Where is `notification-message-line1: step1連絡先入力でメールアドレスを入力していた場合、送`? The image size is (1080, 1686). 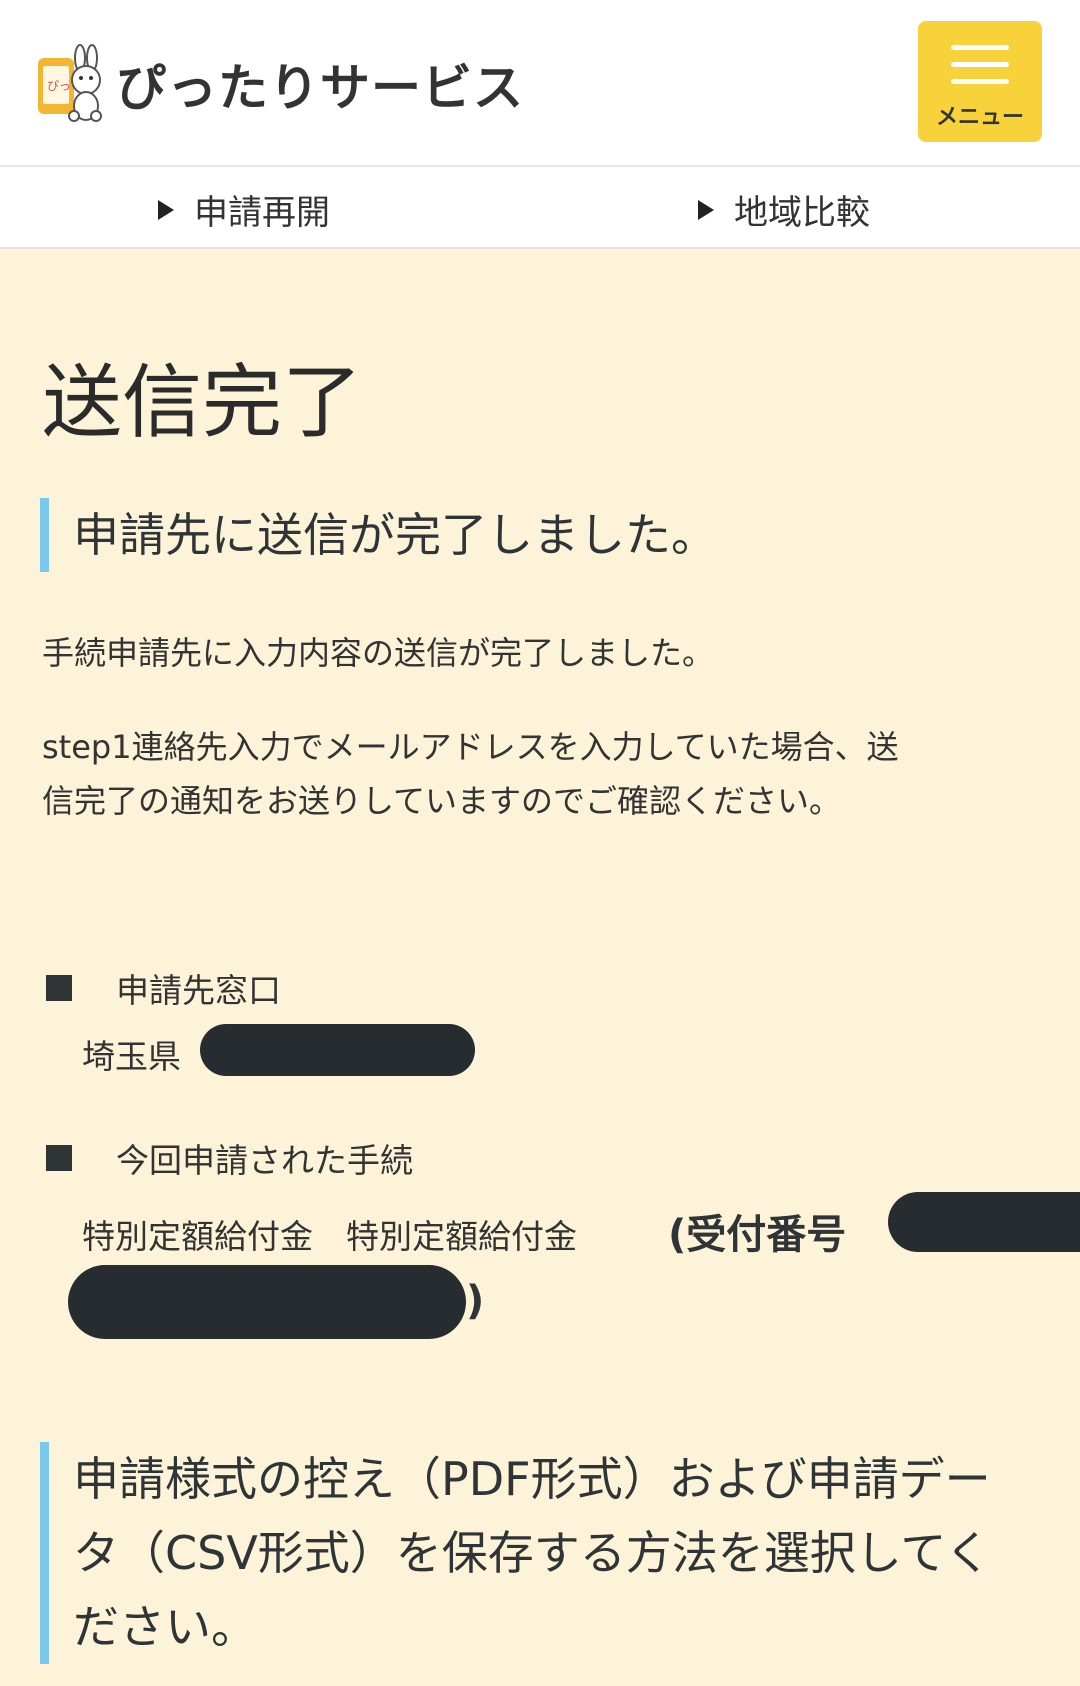
notification-message-line1: step1連絡先入力でメールアドレスを入力していた場合、送 is located at coordinates (470, 747).